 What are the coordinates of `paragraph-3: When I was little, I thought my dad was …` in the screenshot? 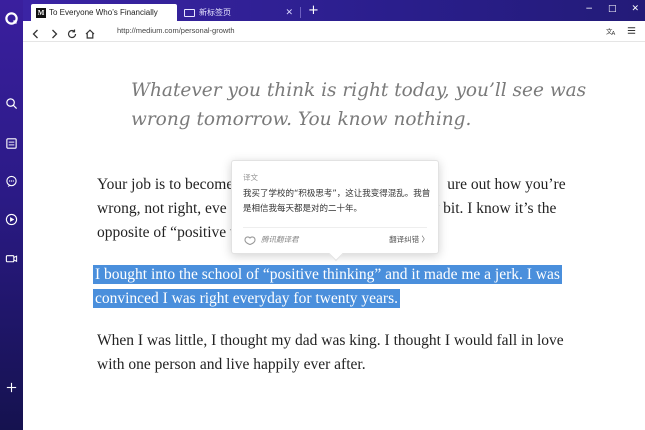 It's located at (347, 353).